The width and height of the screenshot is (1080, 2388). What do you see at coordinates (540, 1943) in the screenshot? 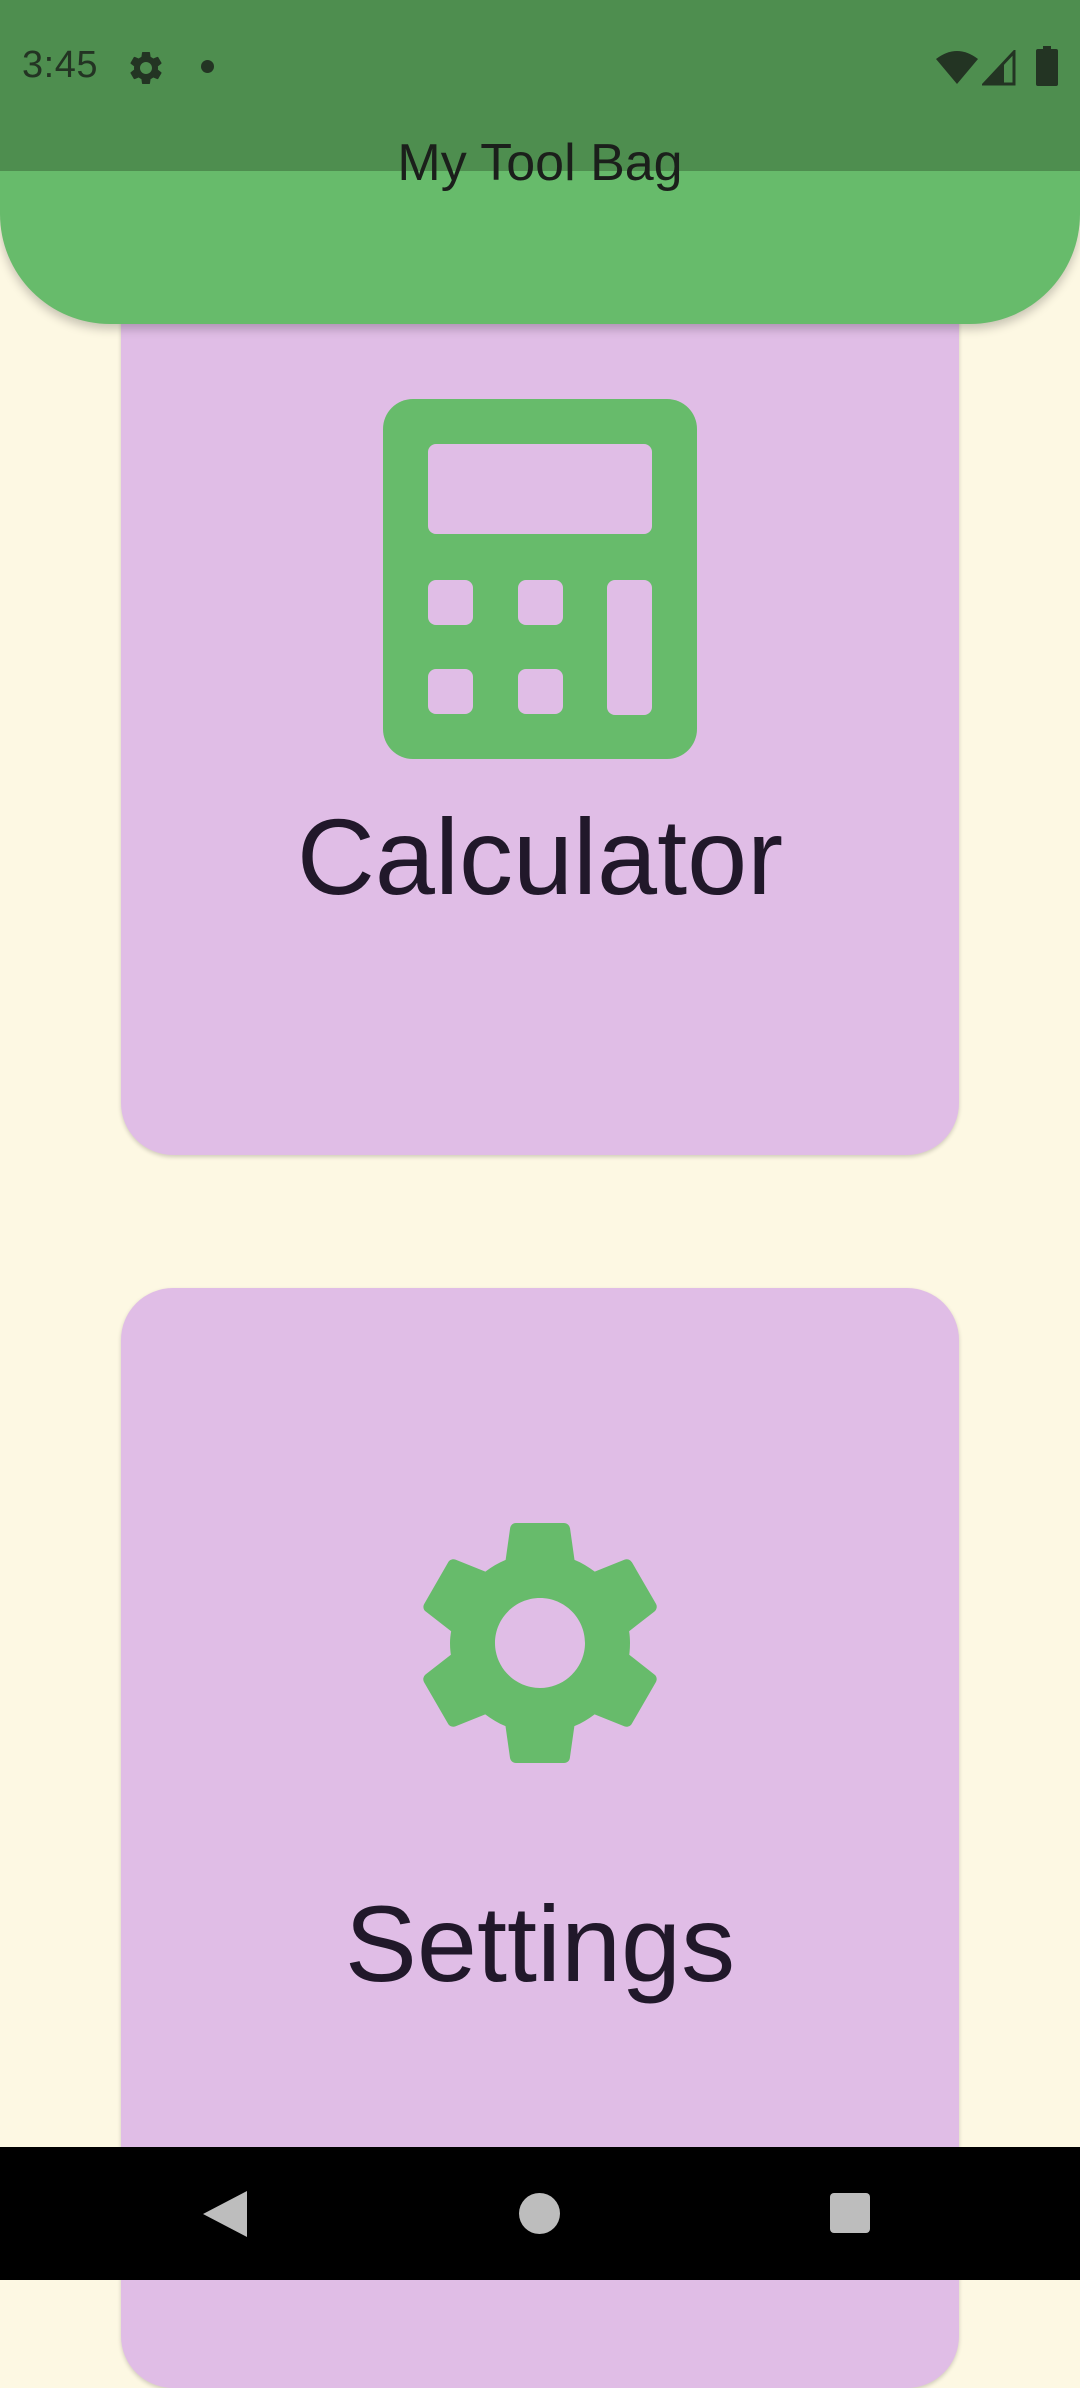
I see `settings-label: Settings` at bounding box center [540, 1943].